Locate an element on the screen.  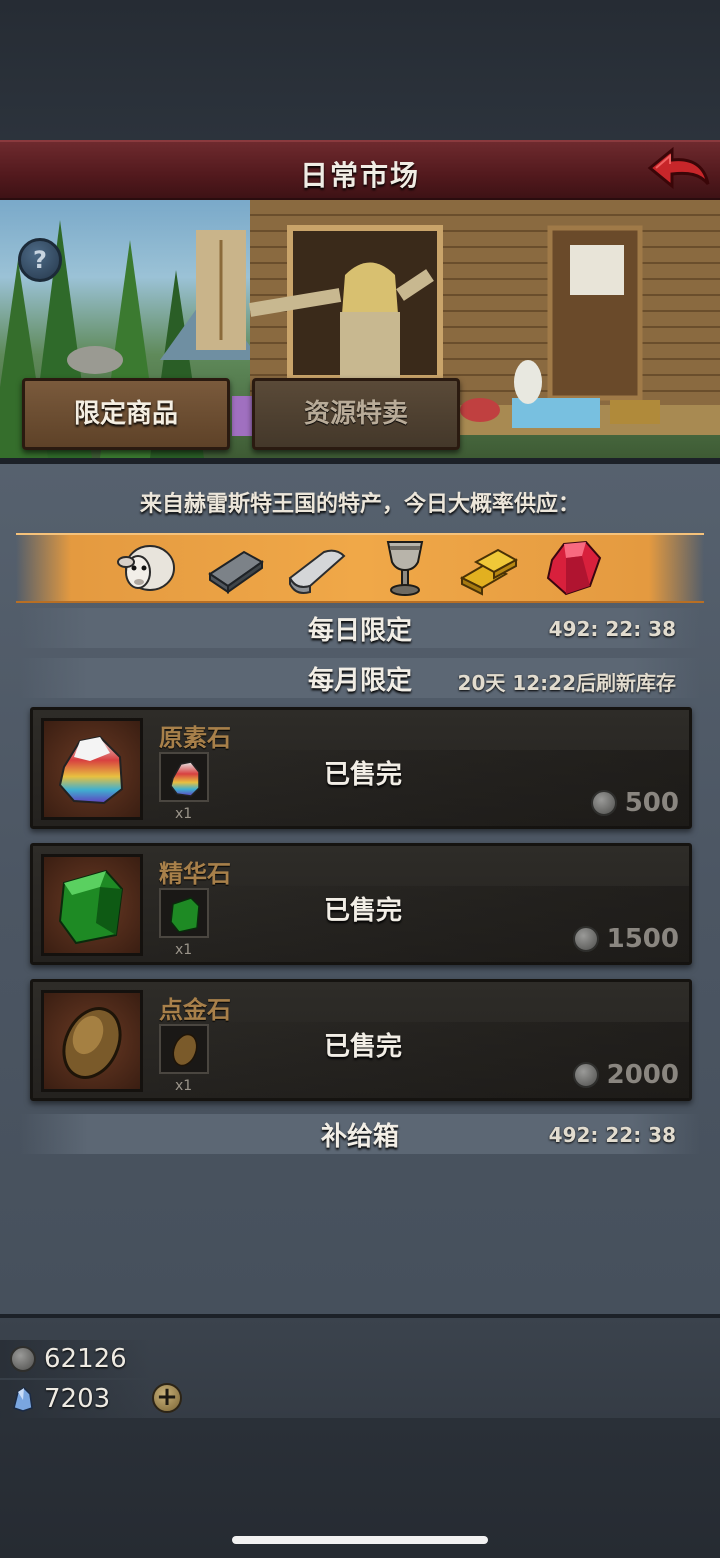
title-bar: 日常市场 is located at coordinates (360, 170).